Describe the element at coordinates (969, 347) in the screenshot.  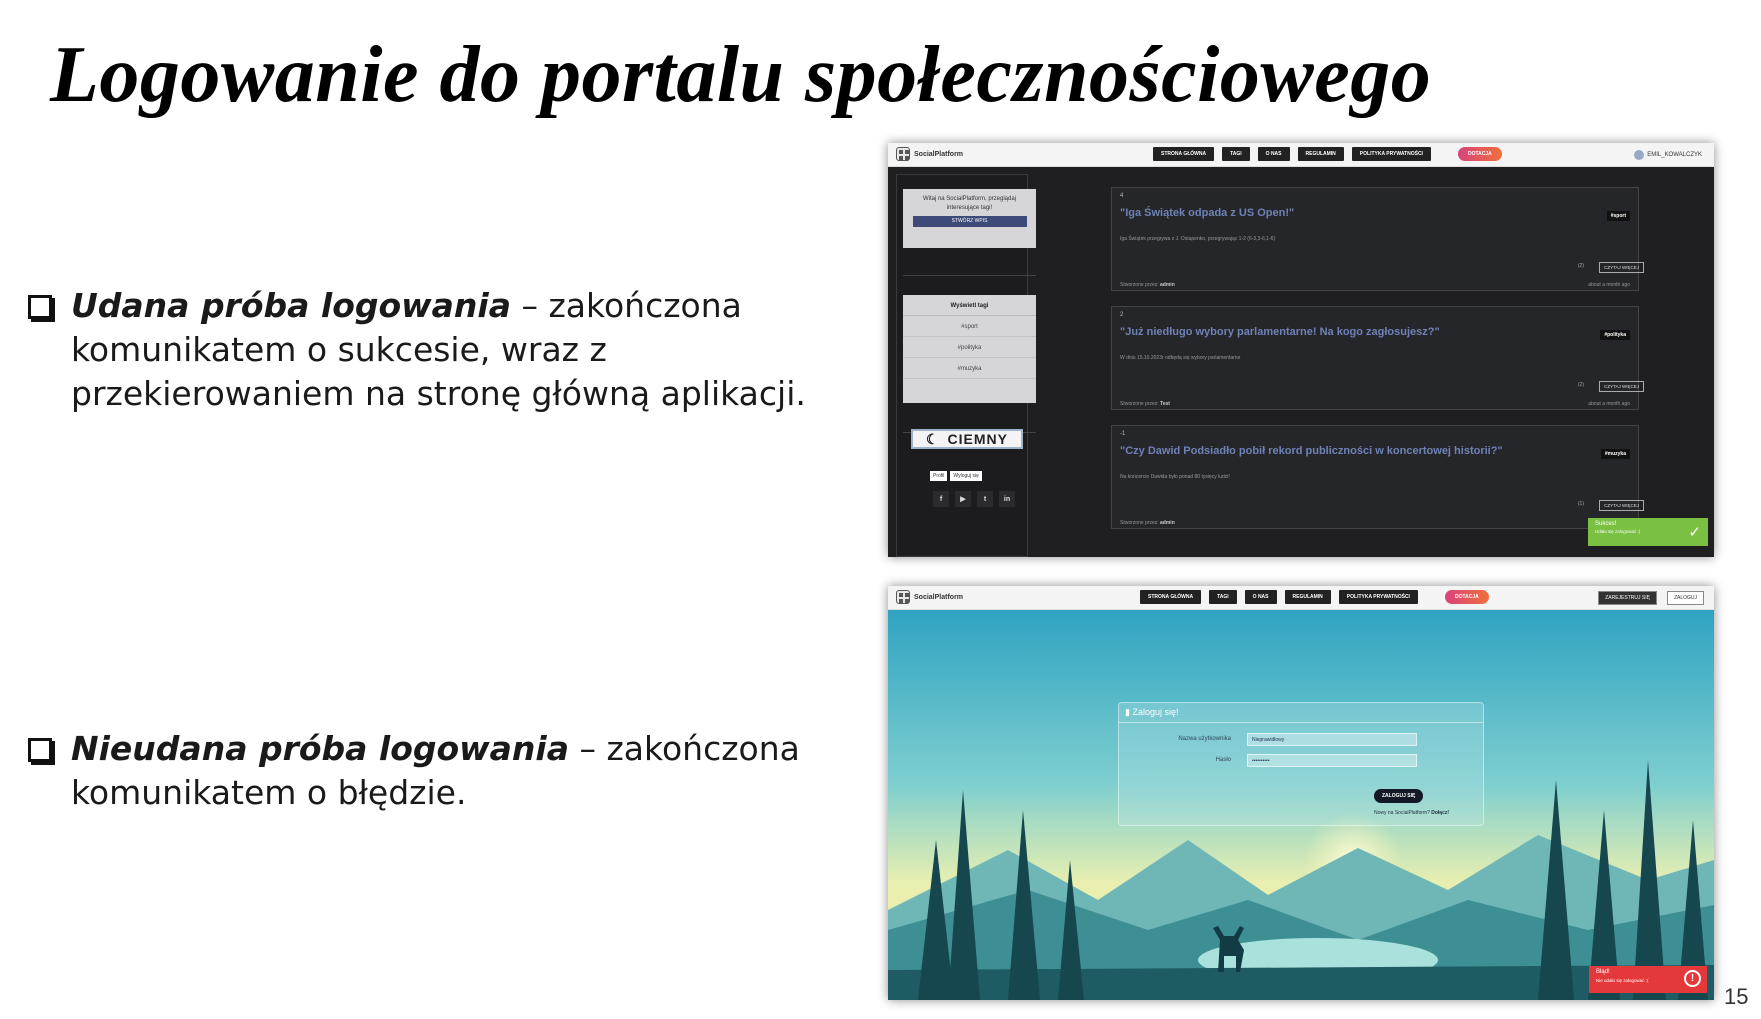
I see `tag-link: #polityka` at that location.